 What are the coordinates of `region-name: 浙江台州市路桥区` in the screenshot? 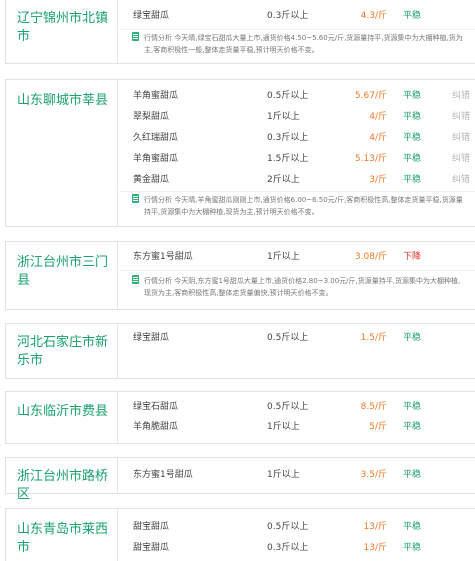 It's located at (65, 486).